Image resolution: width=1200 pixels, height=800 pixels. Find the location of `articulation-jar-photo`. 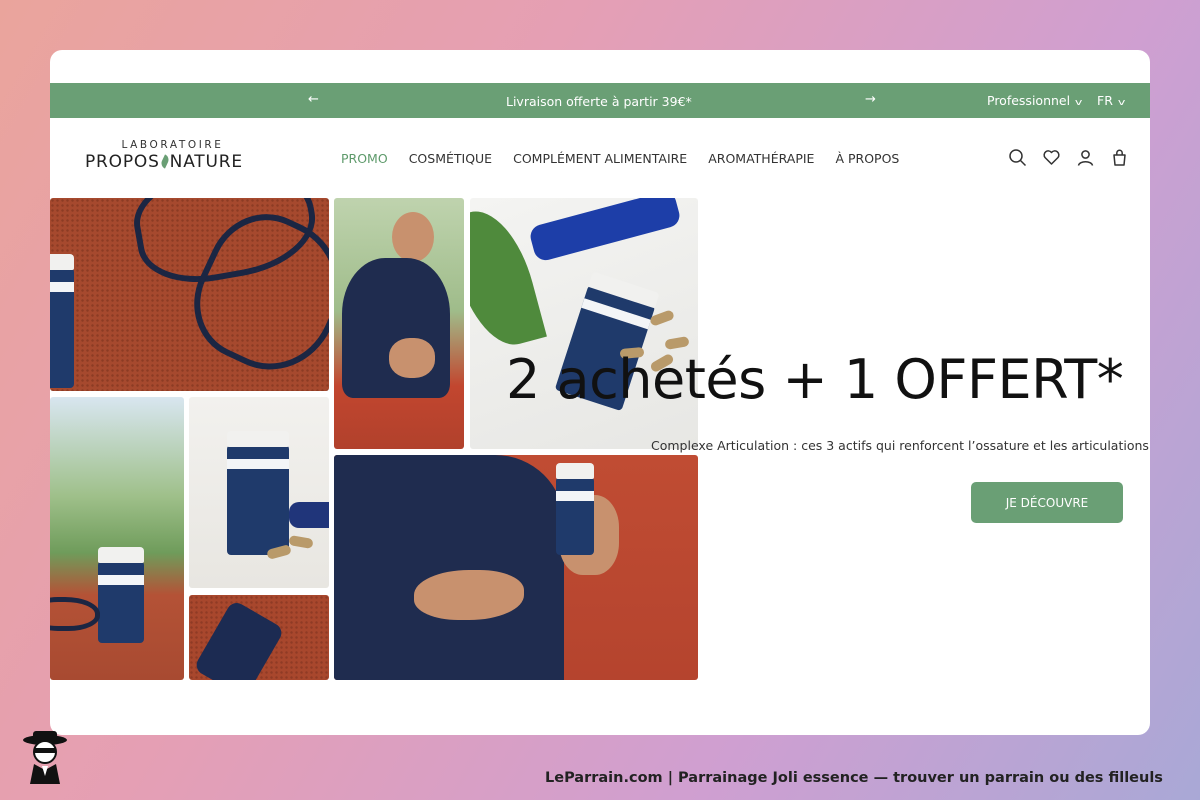

articulation-jar-photo is located at coordinates (259, 492).